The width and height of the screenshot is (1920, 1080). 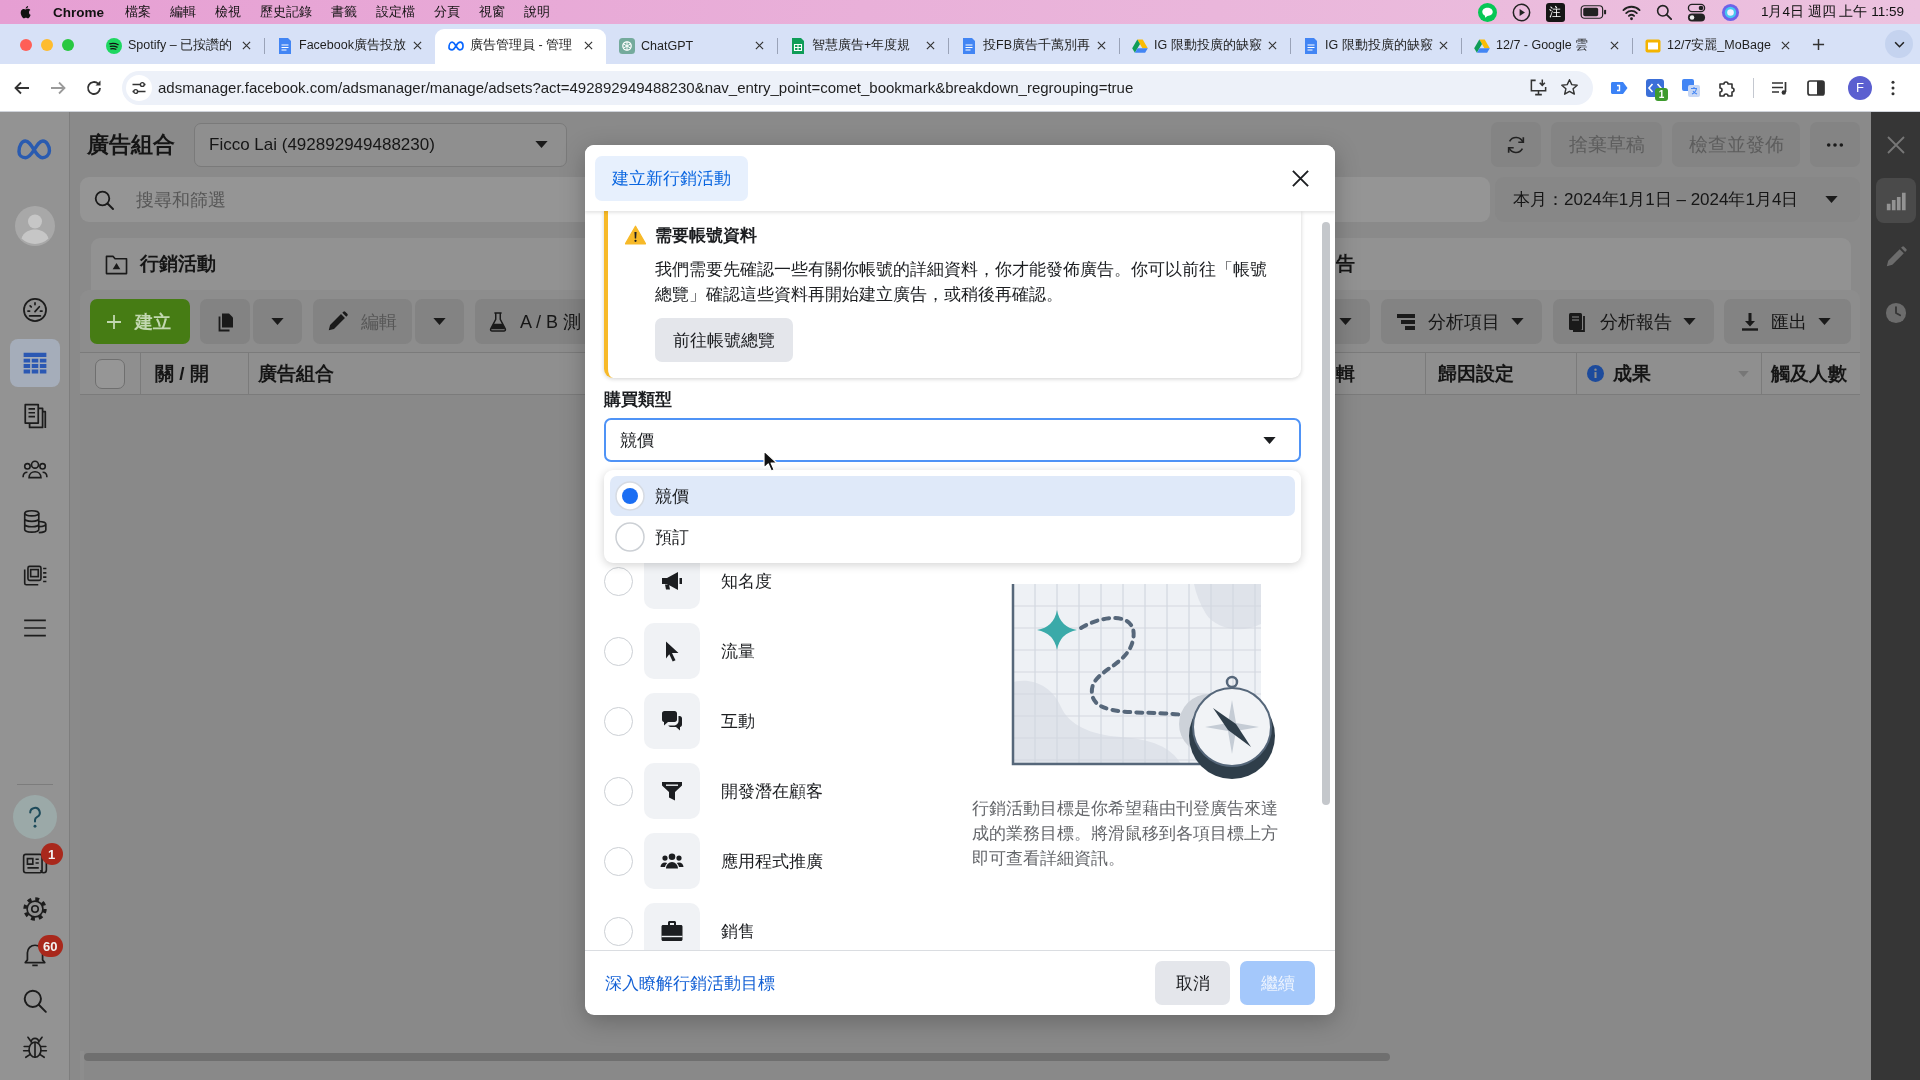 I want to click on menu-item: 書籤, so click(x=344, y=12).